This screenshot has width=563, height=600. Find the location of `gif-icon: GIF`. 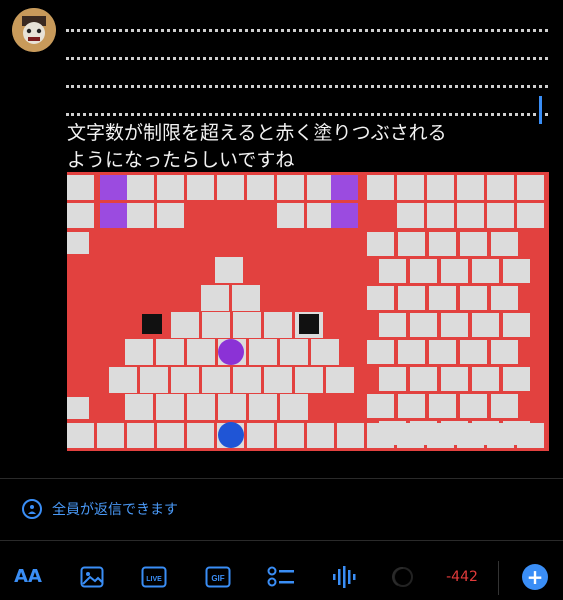

gif-icon: GIF is located at coordinates (218, 576).